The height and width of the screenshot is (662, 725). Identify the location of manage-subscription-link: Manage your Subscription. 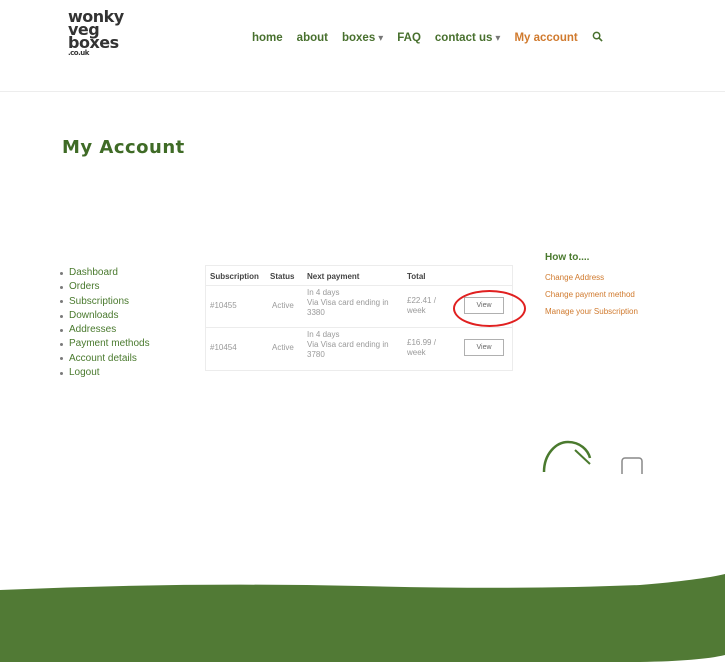
(615, 311).